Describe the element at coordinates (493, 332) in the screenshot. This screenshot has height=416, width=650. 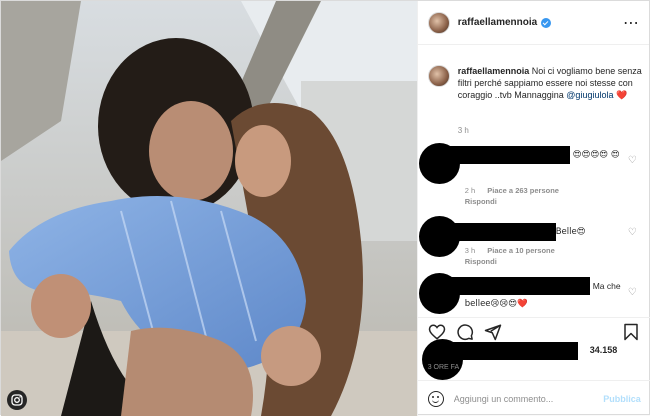
I see `share-icon` at that location.